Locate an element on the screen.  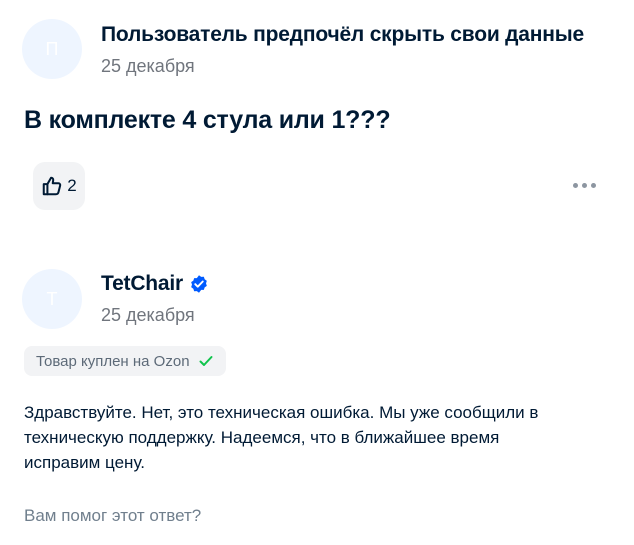
like-count: 2 is located at coordinates (72, 185).